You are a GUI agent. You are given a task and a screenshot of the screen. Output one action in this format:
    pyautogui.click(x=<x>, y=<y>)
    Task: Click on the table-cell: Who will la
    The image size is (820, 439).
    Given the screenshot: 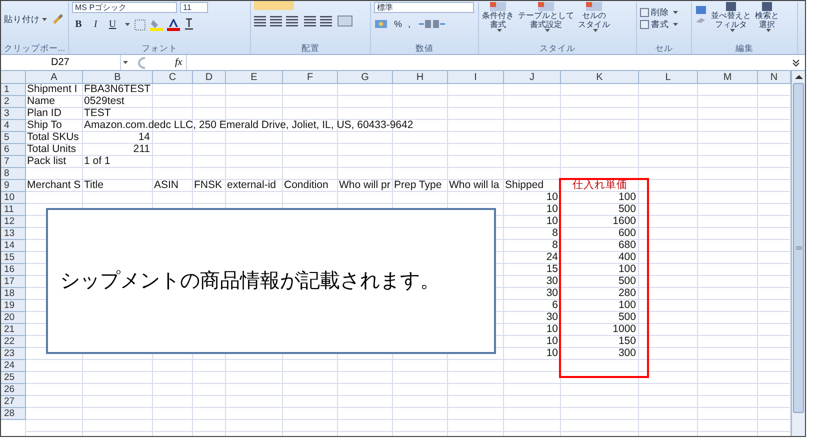 What is the action you would take?
    pyautogui.click(x=474, y=186)
    